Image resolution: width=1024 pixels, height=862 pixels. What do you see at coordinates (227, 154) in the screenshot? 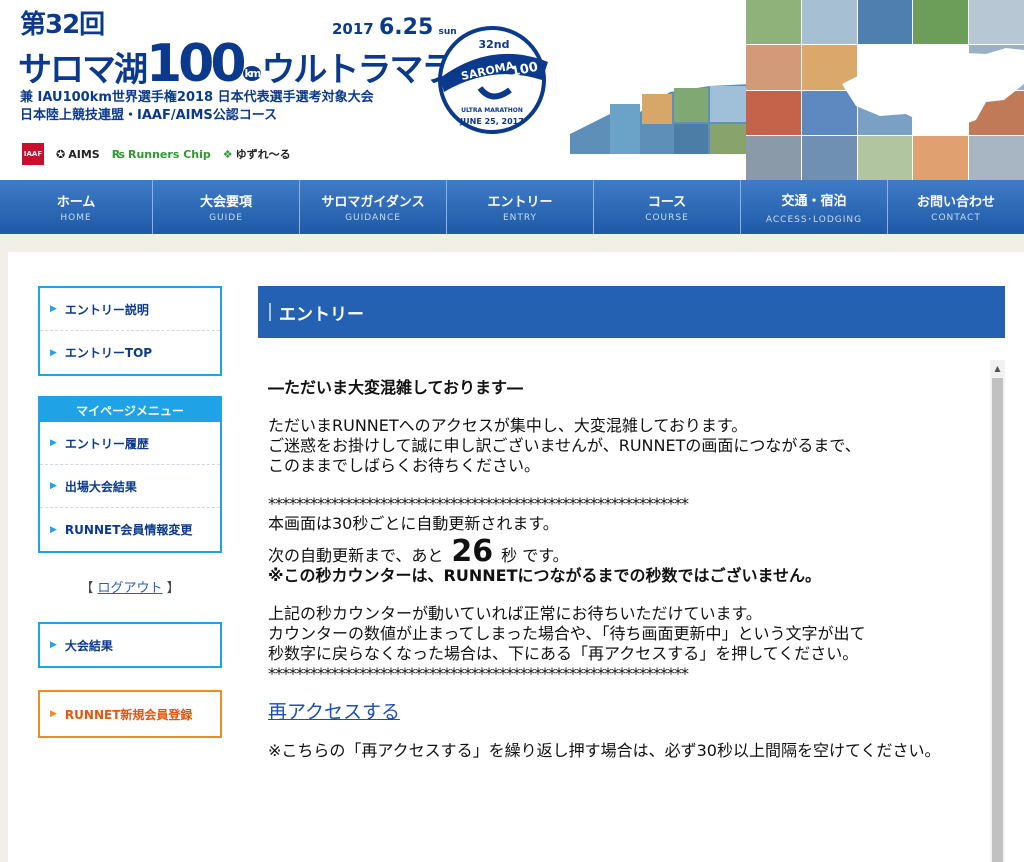
I see `yuzureru-icon: ❖` at bounding box center [227, 154].